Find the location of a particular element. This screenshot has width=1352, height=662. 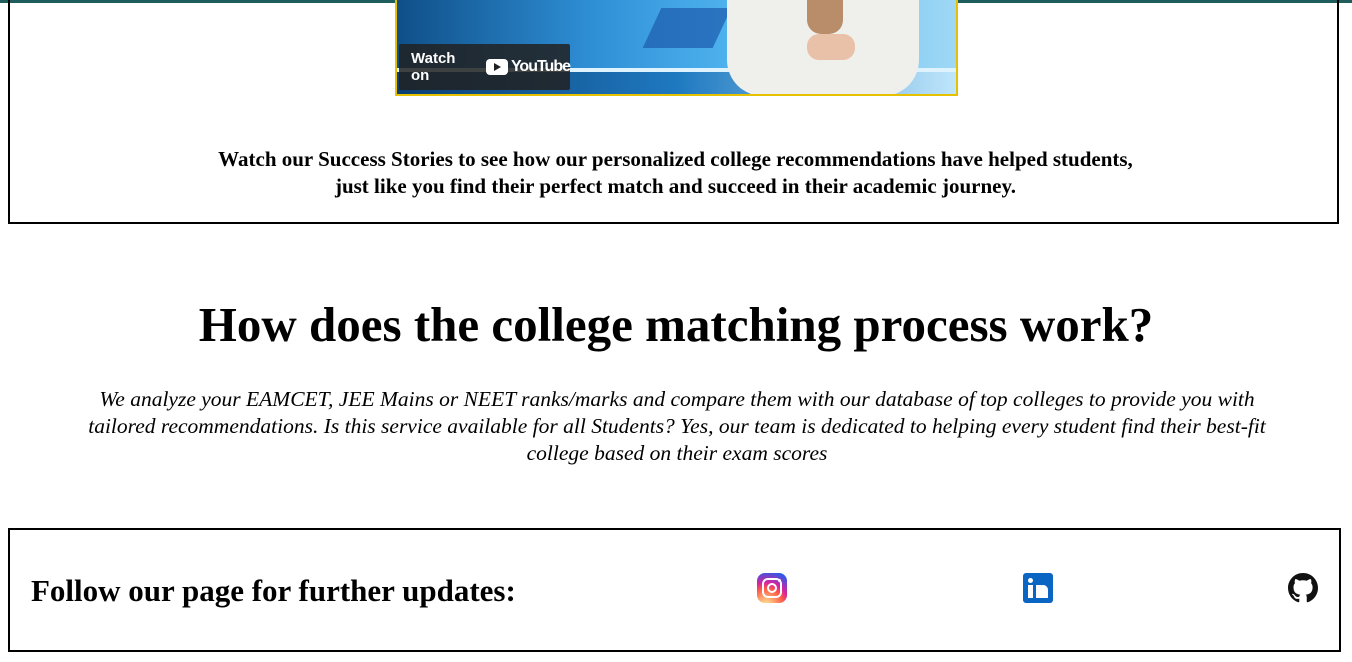

linkedin-icon is located at coordinates (1038, 588).